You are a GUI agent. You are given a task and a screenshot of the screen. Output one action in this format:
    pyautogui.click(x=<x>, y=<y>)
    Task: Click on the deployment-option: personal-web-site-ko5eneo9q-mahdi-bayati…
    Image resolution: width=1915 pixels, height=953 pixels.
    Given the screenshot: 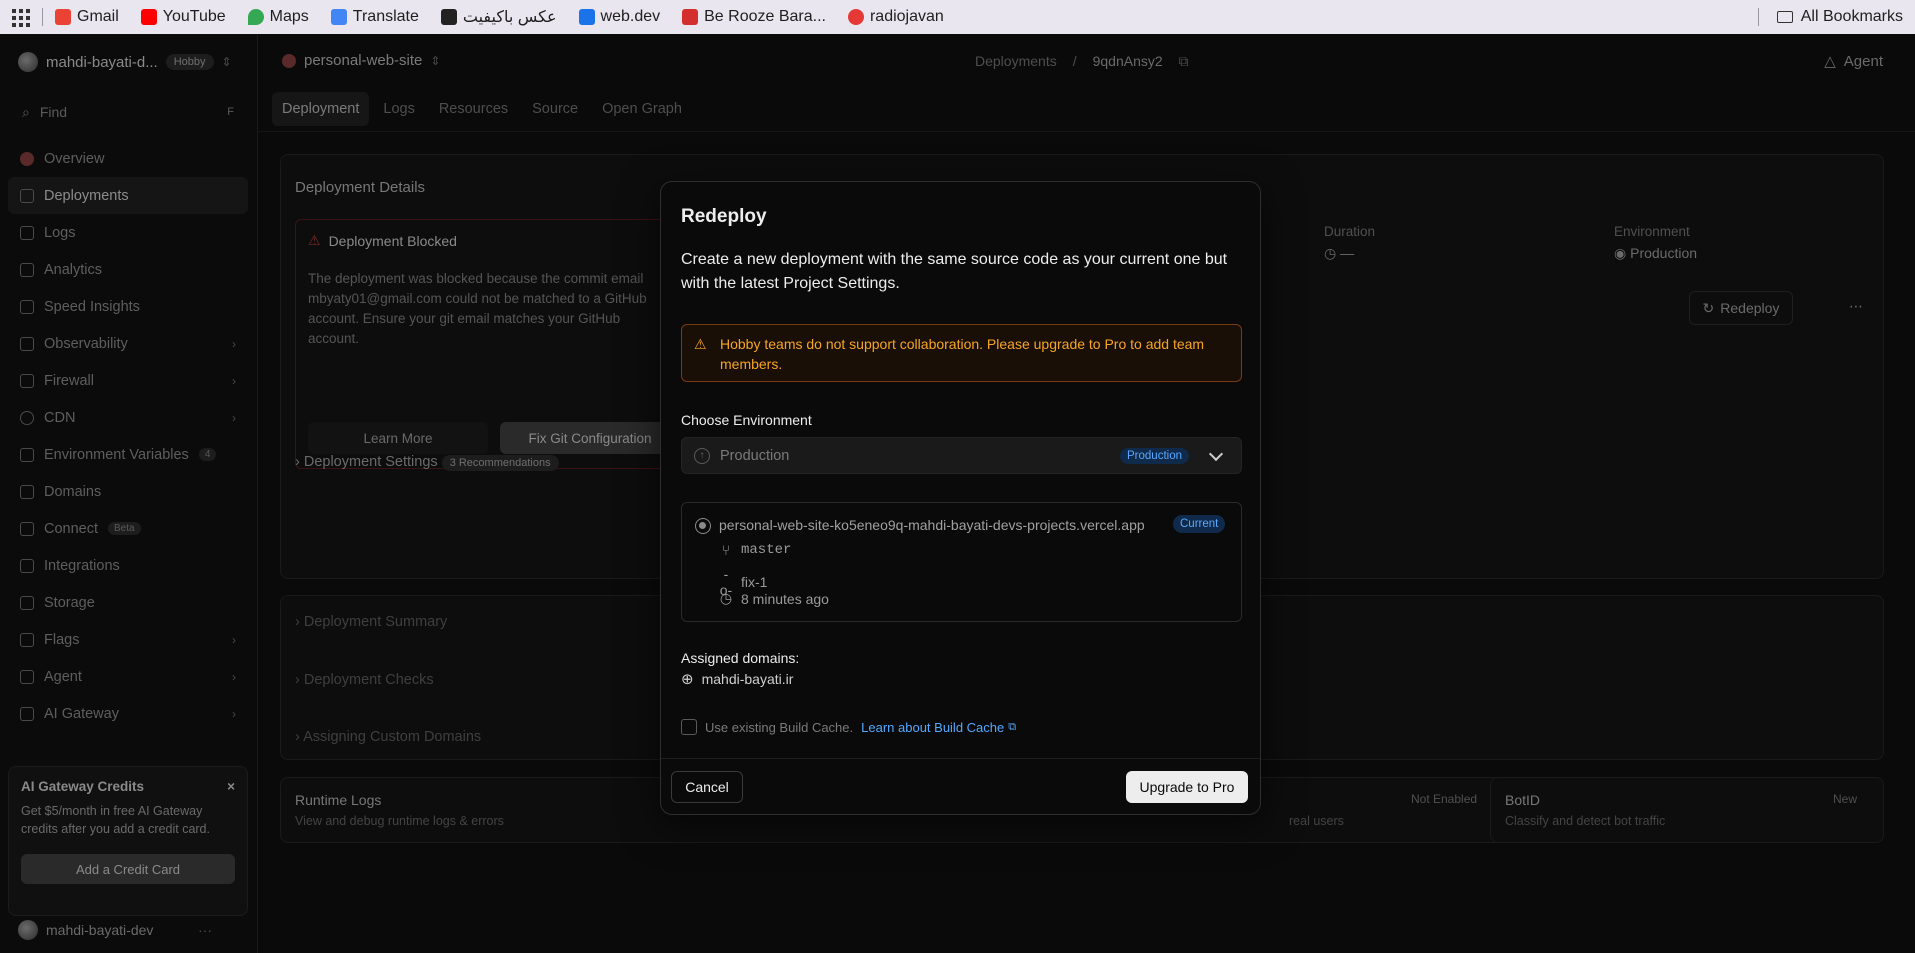 What is the action you would take?
    pyautogui.click(x=961, y=562)
    